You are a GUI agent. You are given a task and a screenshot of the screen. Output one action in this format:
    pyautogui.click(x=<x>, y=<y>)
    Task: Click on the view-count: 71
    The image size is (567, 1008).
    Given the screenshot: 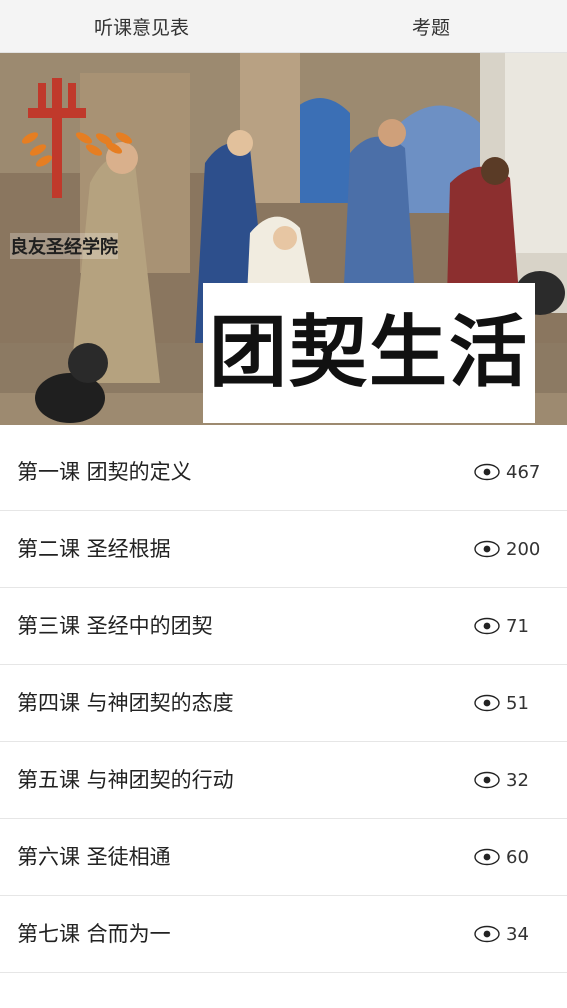 What is the action you would take?
    pyautogui.click(x=517, y=626)
    